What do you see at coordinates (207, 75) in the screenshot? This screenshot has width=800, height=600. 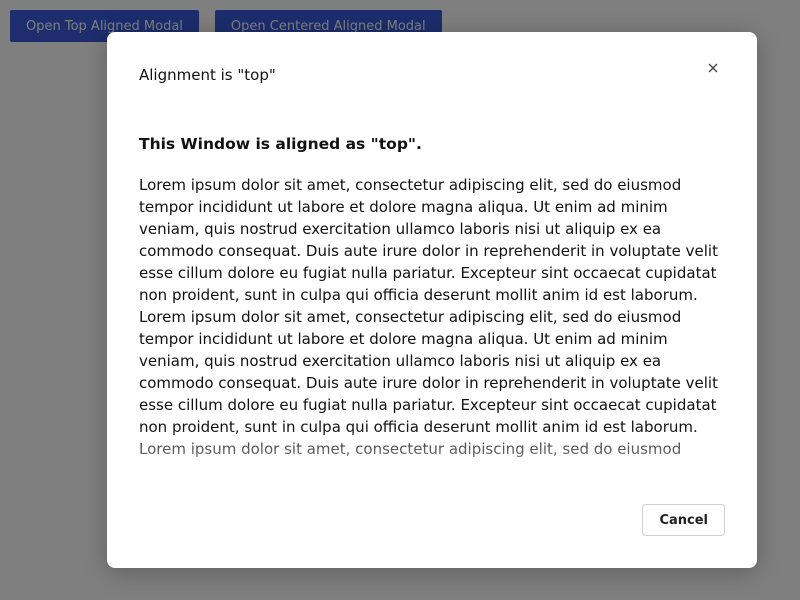 I see `modal-title: Alignment is "top"` at bounding box center [207, 75].